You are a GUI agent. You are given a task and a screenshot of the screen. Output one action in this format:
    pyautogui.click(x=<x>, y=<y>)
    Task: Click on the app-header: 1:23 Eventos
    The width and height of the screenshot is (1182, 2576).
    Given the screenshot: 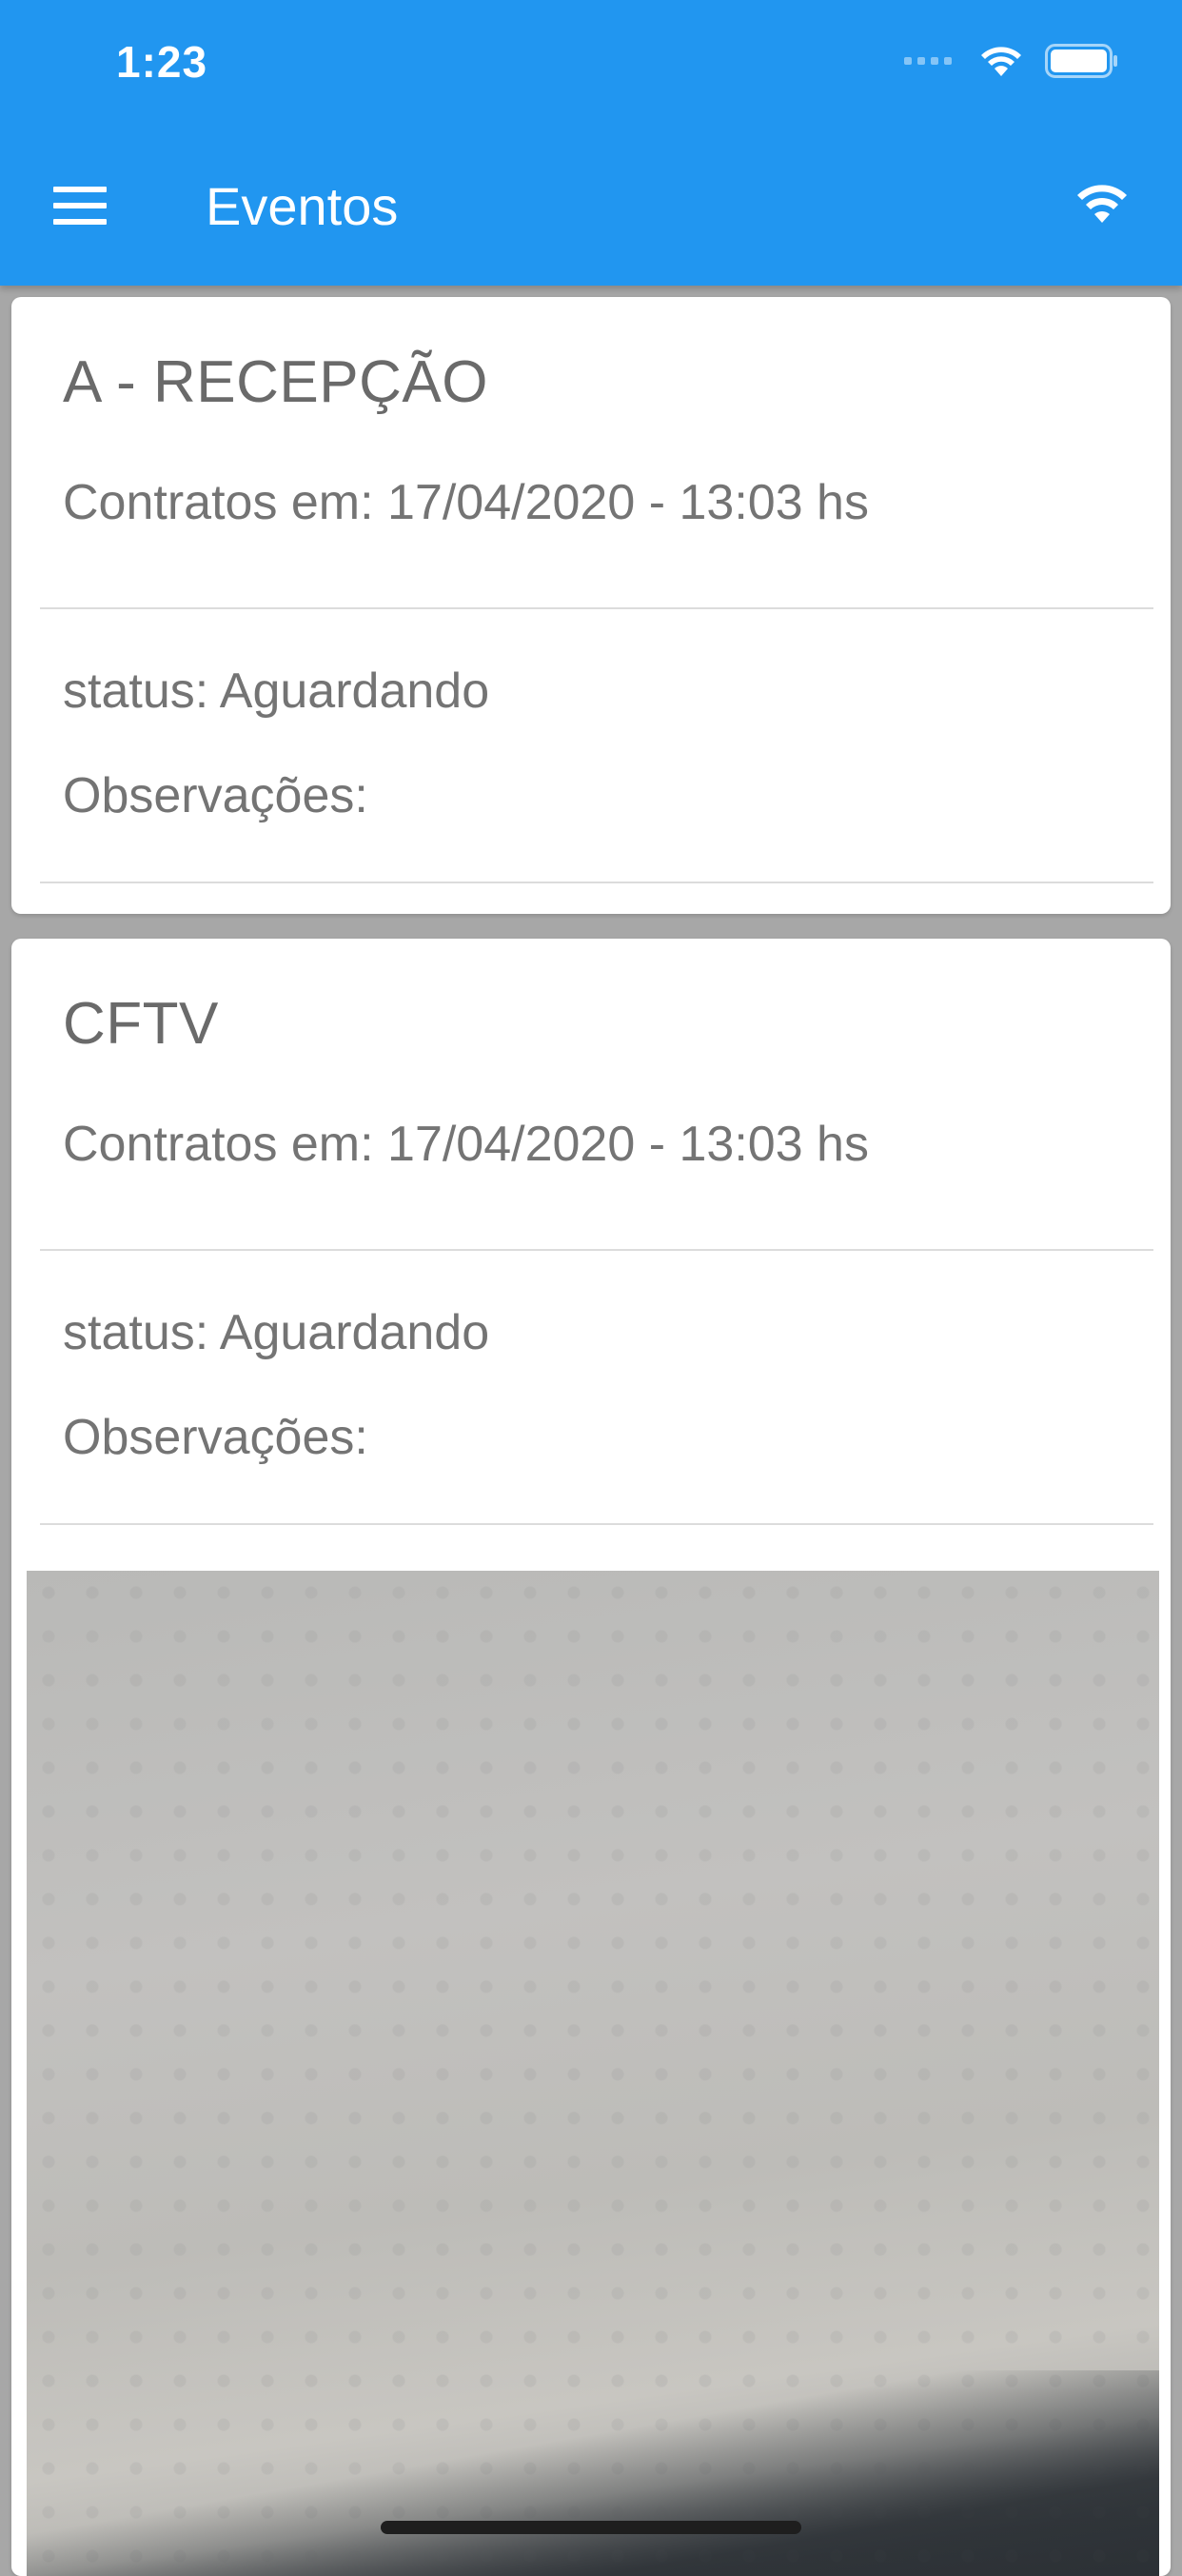 What is the action you would take?
    pyautogui.click(x=591, y=143)
    